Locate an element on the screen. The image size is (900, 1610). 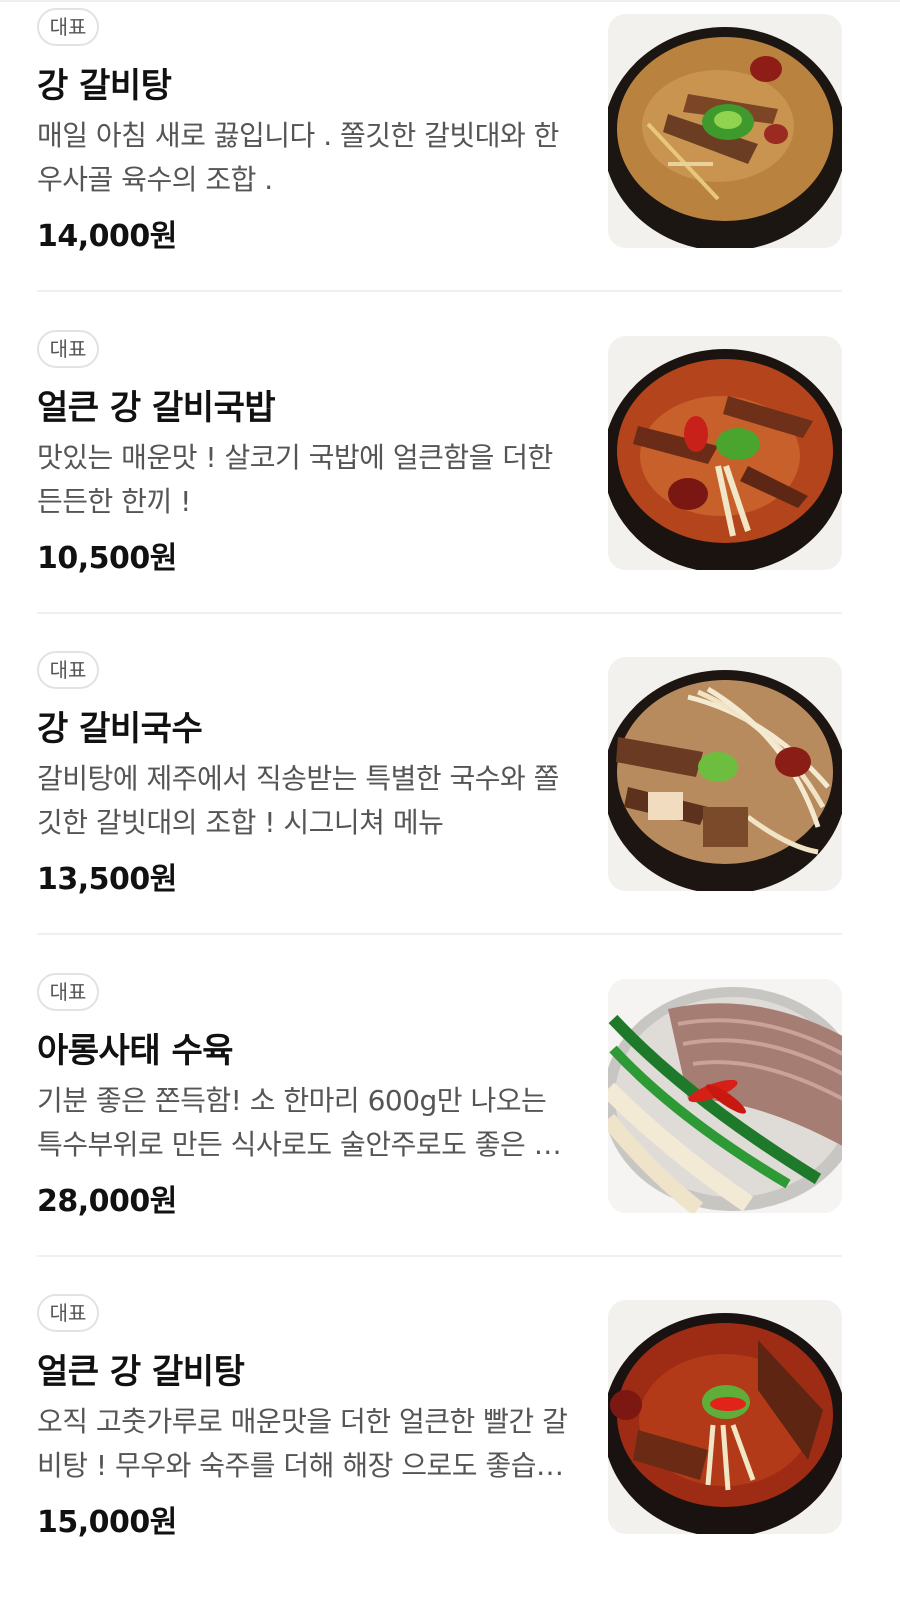
menu-item-name: 얼큰 강 갈비국밥 is located at coordinates (156, 408).